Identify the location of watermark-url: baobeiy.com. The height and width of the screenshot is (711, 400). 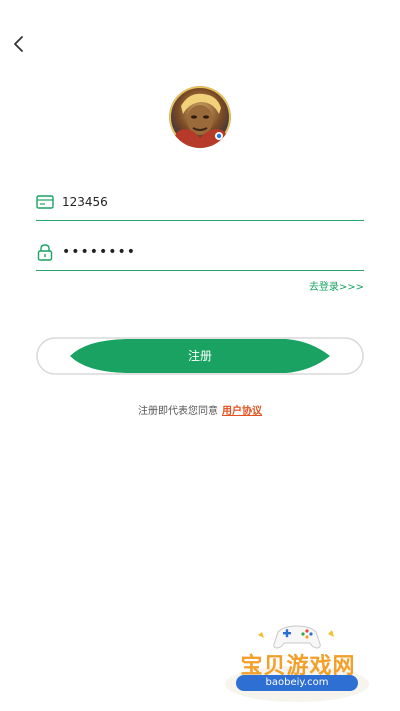
(297, 683).